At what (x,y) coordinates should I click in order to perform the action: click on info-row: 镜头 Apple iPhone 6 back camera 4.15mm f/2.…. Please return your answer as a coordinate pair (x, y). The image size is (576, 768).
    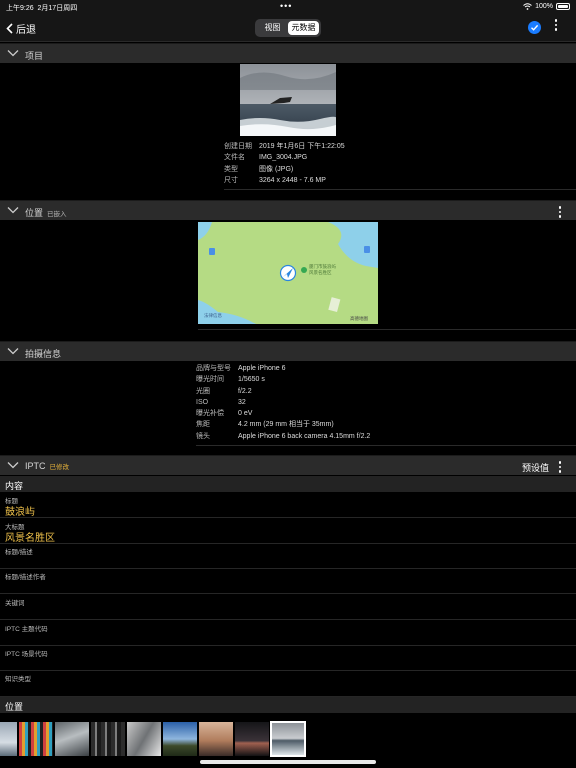
    Looking at the image, I should click on (283, 436).